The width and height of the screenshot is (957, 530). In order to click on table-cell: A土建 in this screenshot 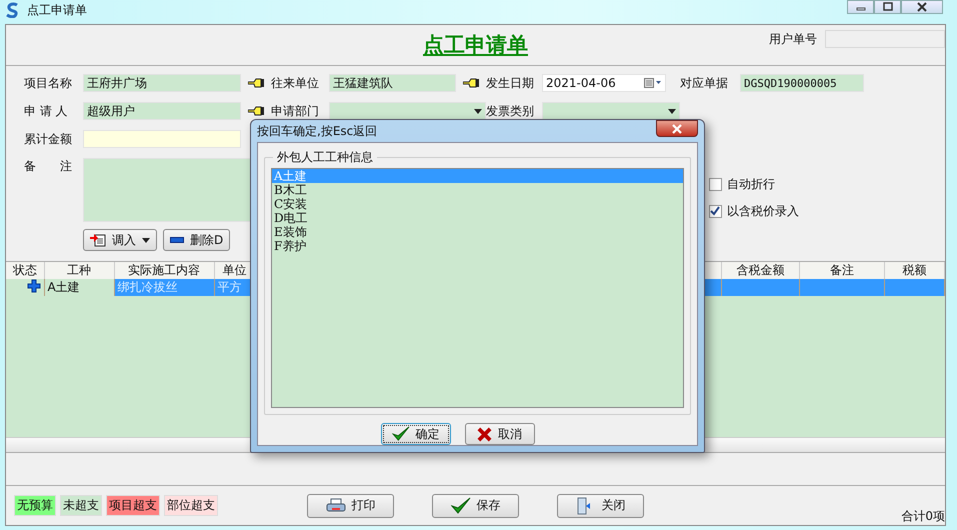, I will do `click(79, 287)`.